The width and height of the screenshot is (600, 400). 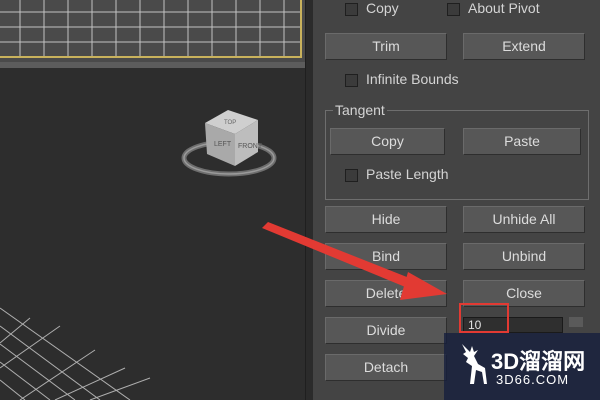 What do you see at coordinates (524, 46) in the screenshot?
I see `extend-button: Extend` at bounding box center [524, 46].